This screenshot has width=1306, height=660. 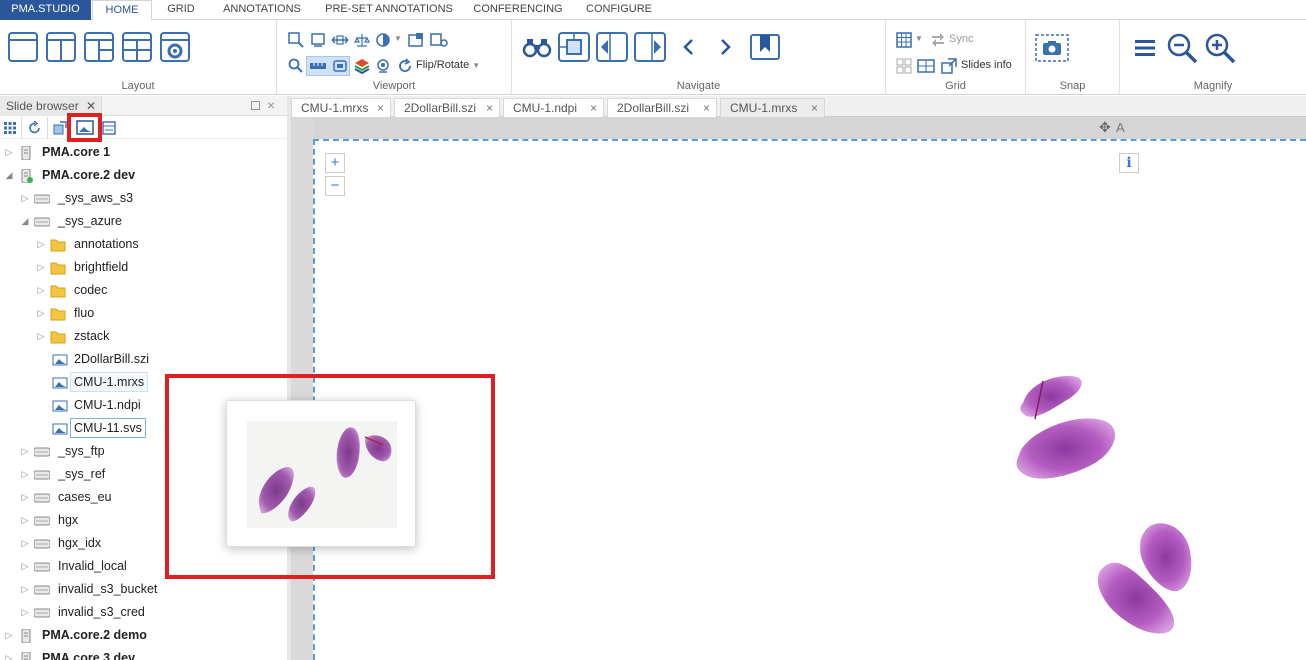 What do you see at coordinates (143, 336) in the screenshot?
I see `tree-node: ▷ zstack` at bounding box center [143, 336].